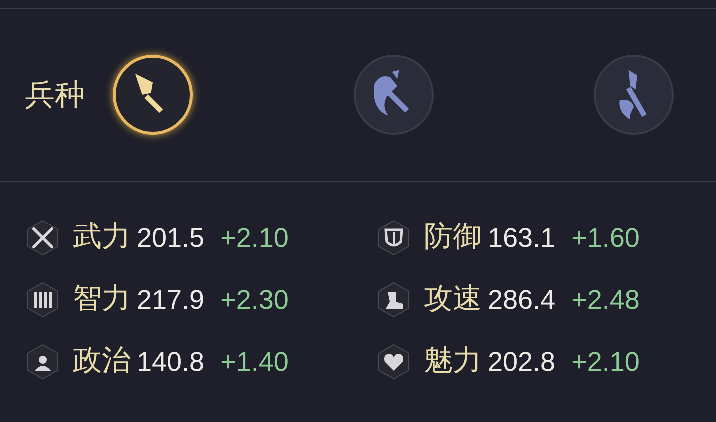 This screenshot has width=716, height=422. What do you see at coordinates (102, 300) in the screenshot?
I see `stat-label: 智力` at bounding box center [102, 300].